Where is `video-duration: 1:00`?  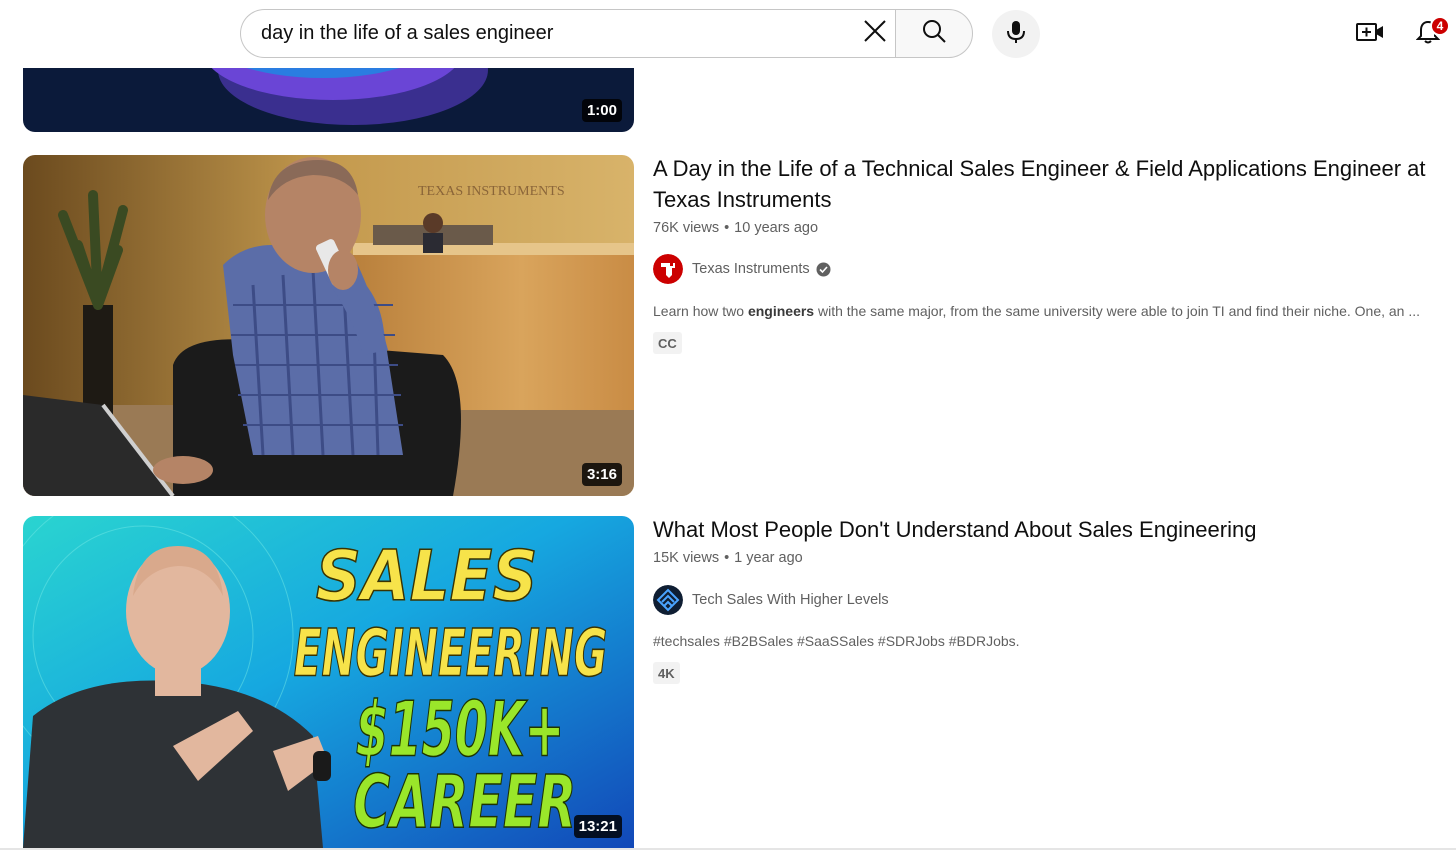
video-duration: 1:00 is located at coordinates (601, 110).